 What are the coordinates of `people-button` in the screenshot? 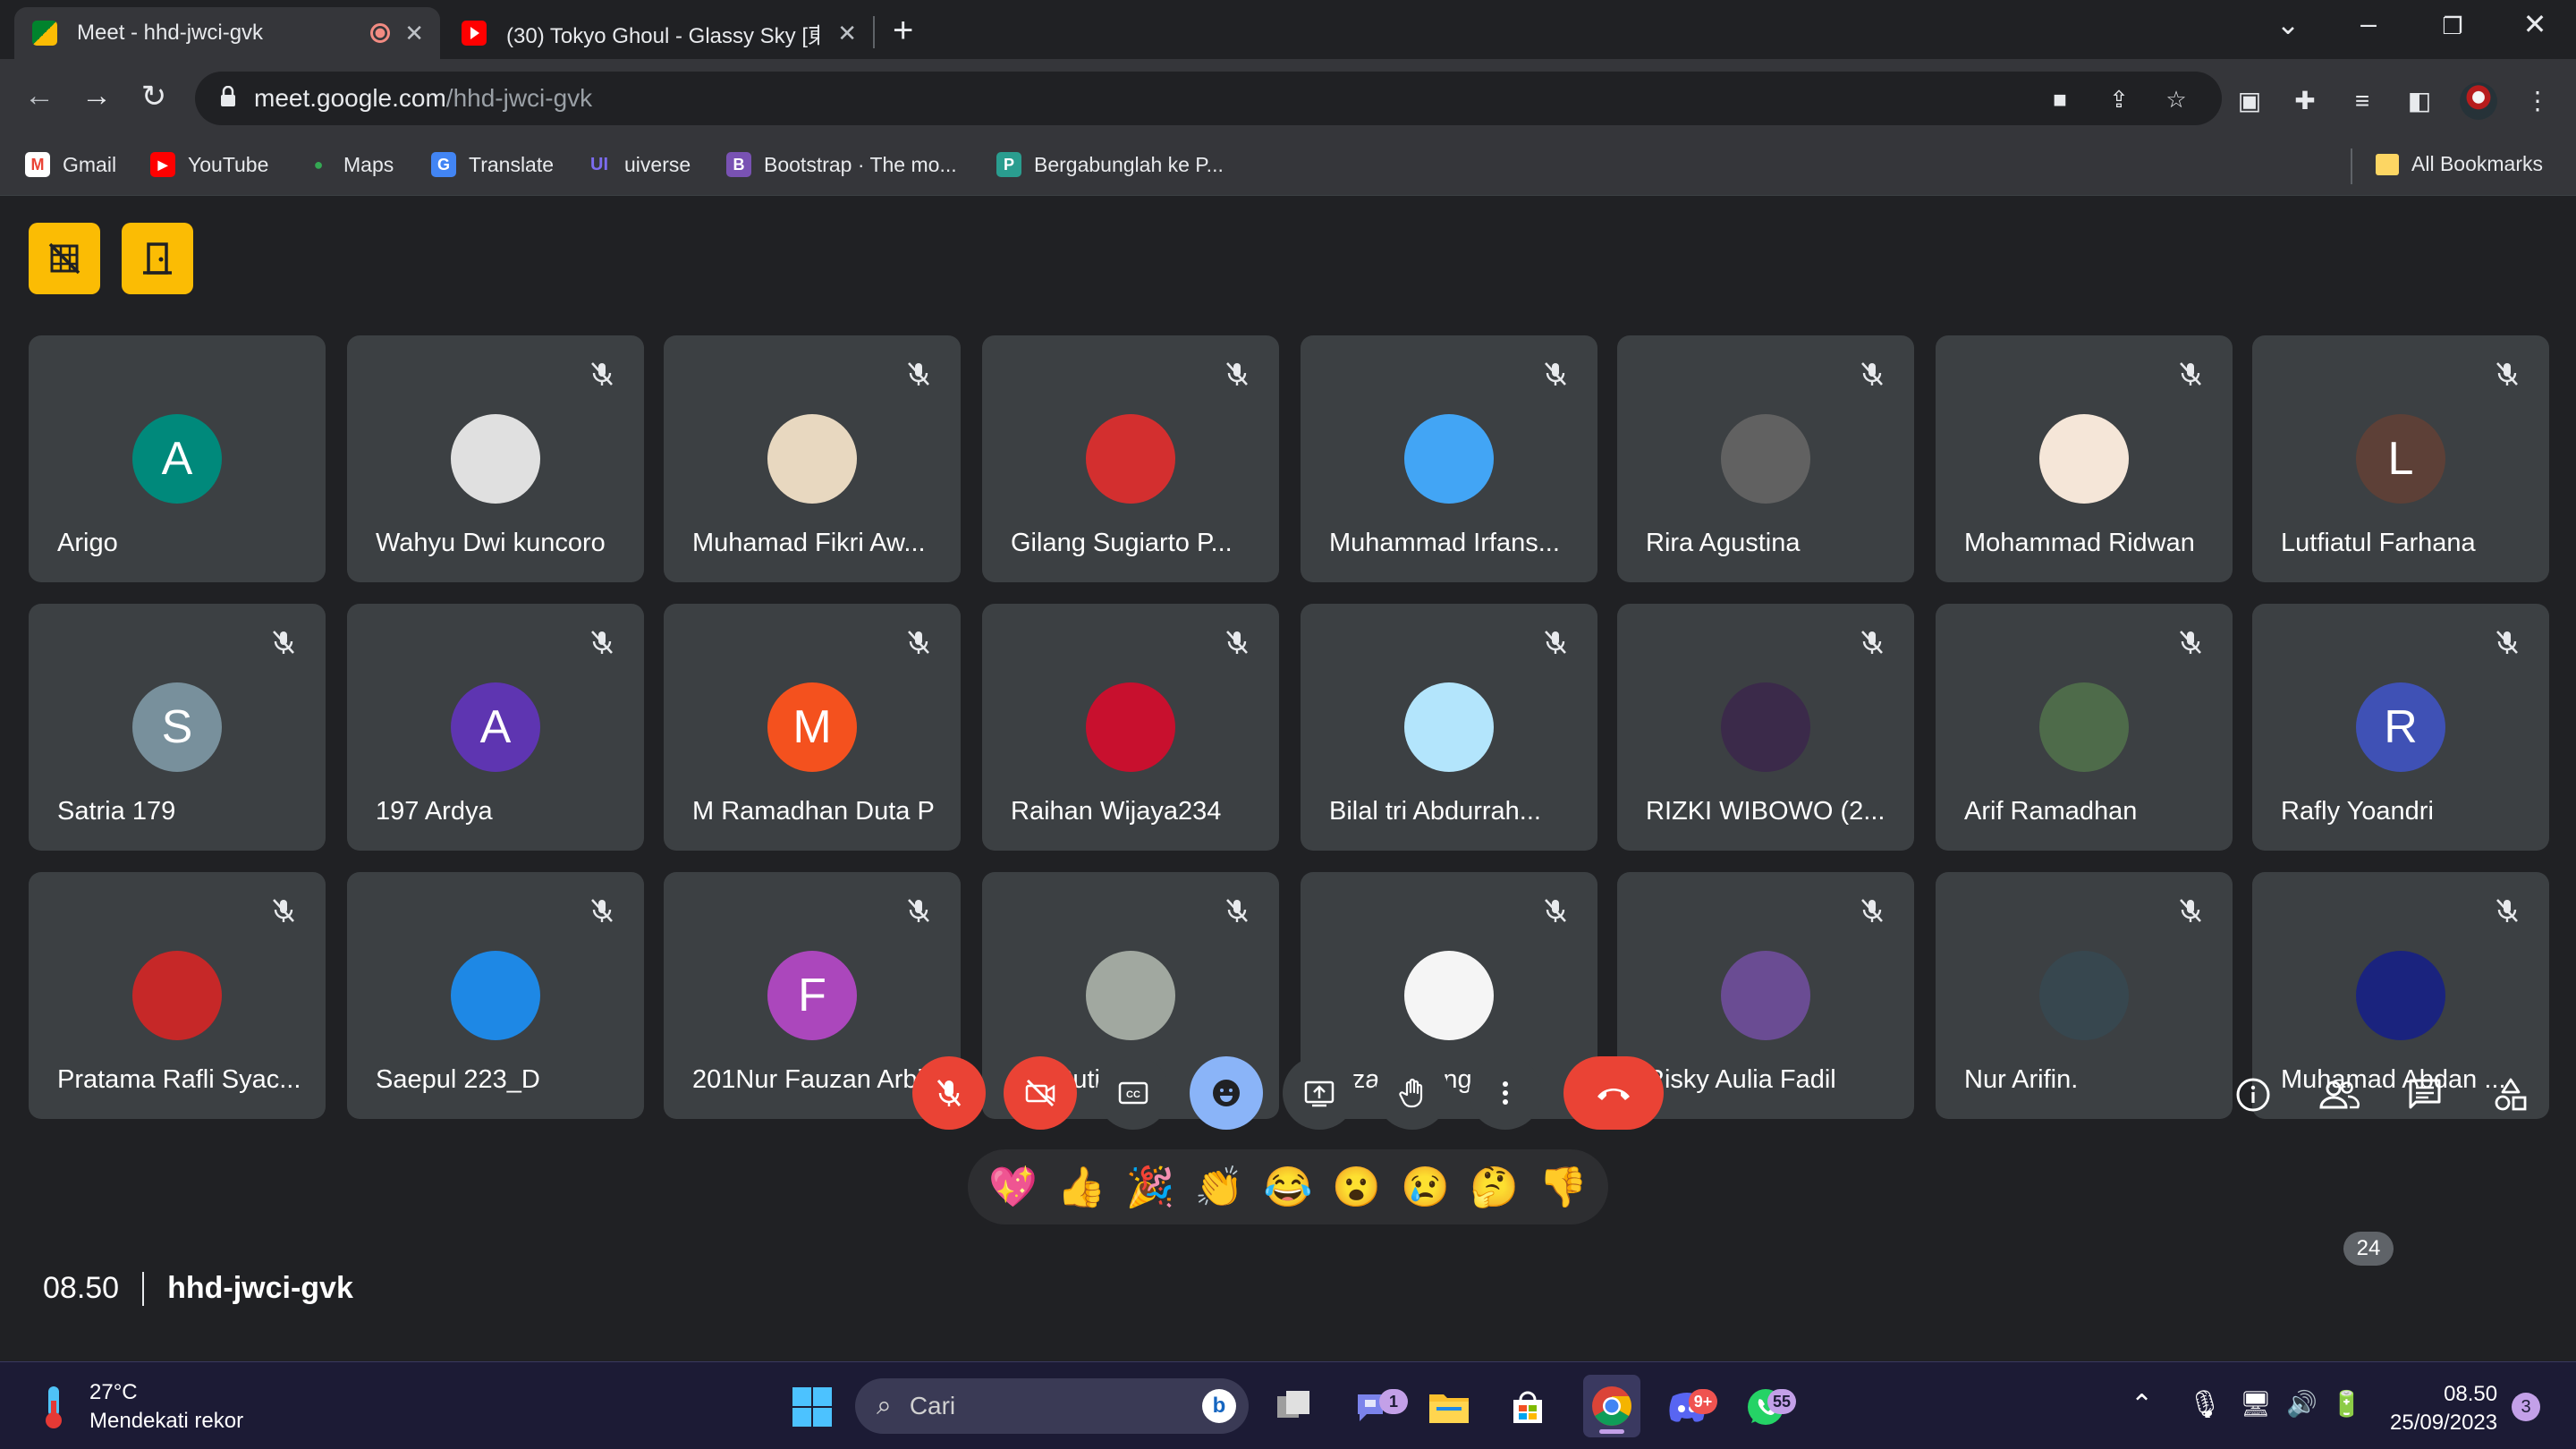 It's located at (2339, 1094).